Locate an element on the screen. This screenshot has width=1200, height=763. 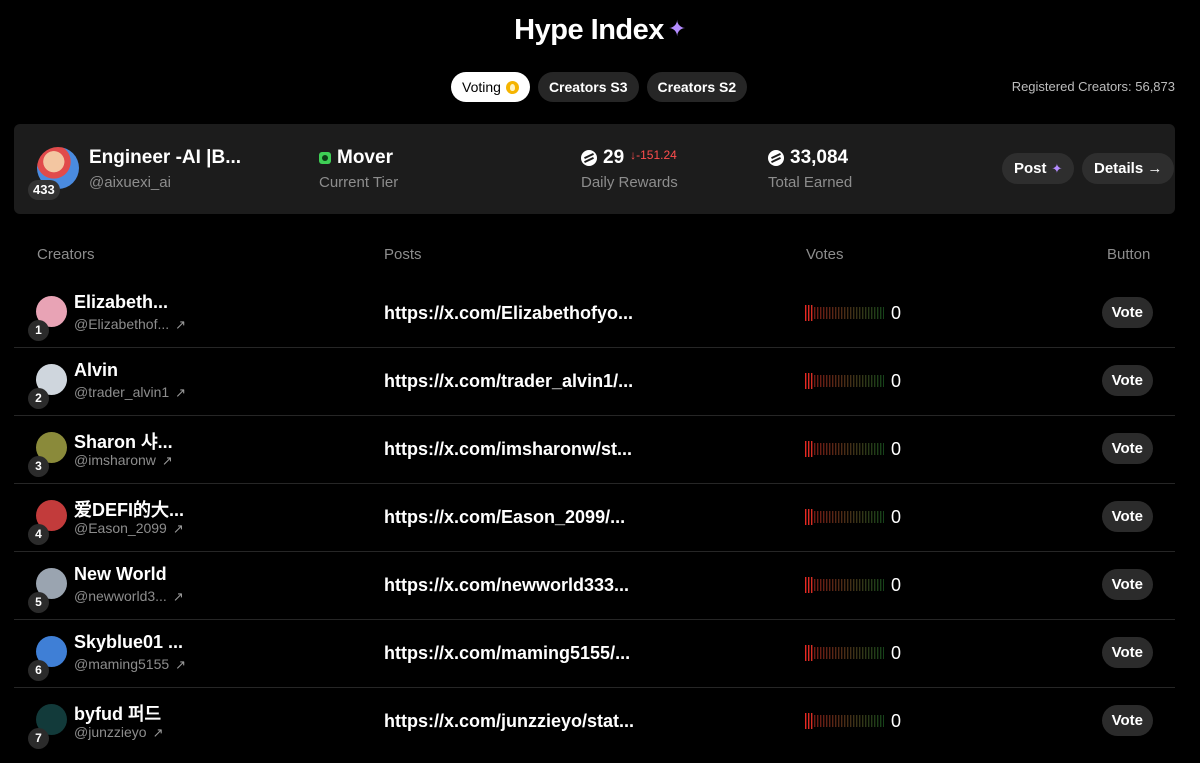
token-icon is located at coordinates (776, 158).